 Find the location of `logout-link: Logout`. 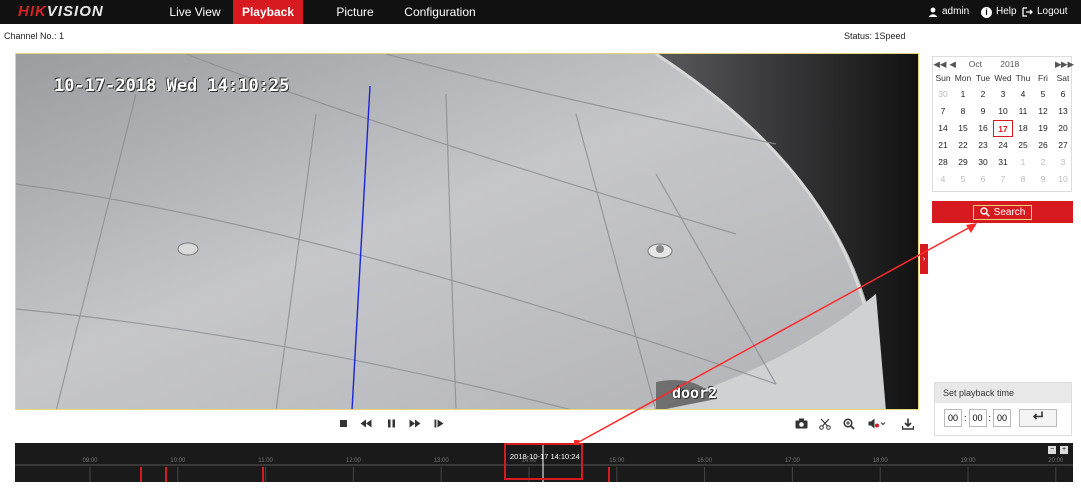

logout-link: Logout is located at coordinates (1045, 12).